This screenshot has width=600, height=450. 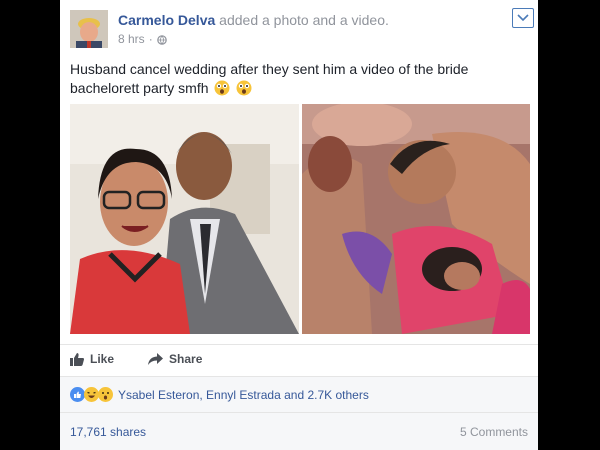 I want to click on post-menu-button, so click(x=523, y=18).